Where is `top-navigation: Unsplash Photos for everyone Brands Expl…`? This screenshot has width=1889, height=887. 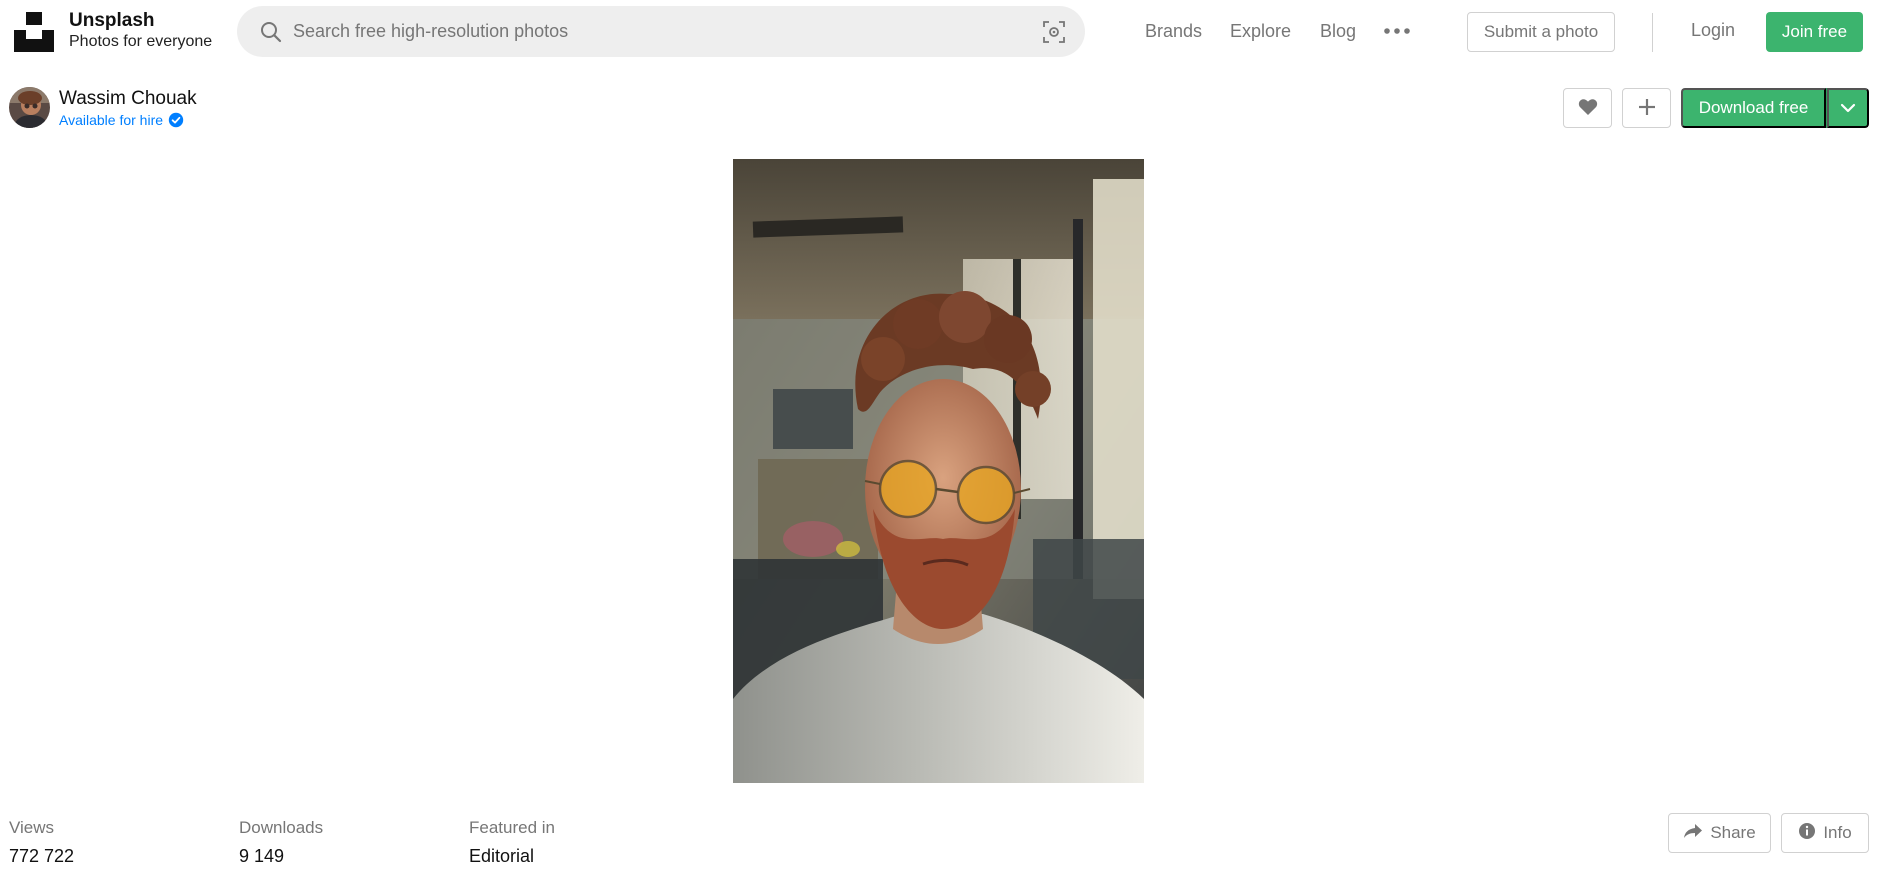 top-navigation: Unsplash Photos for everyone Brands Expl… is located at coordinates (944, 31).